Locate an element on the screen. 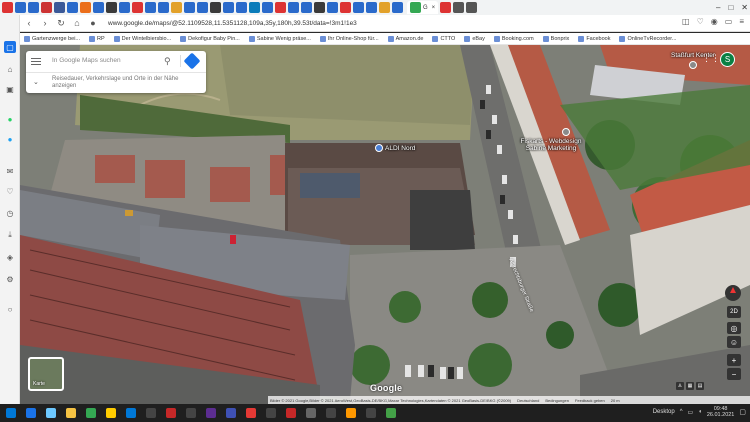 The height and width of the screenshot is (422, 750). heart-sidebar-icon: ♡ is located at coordinates (10, 191).